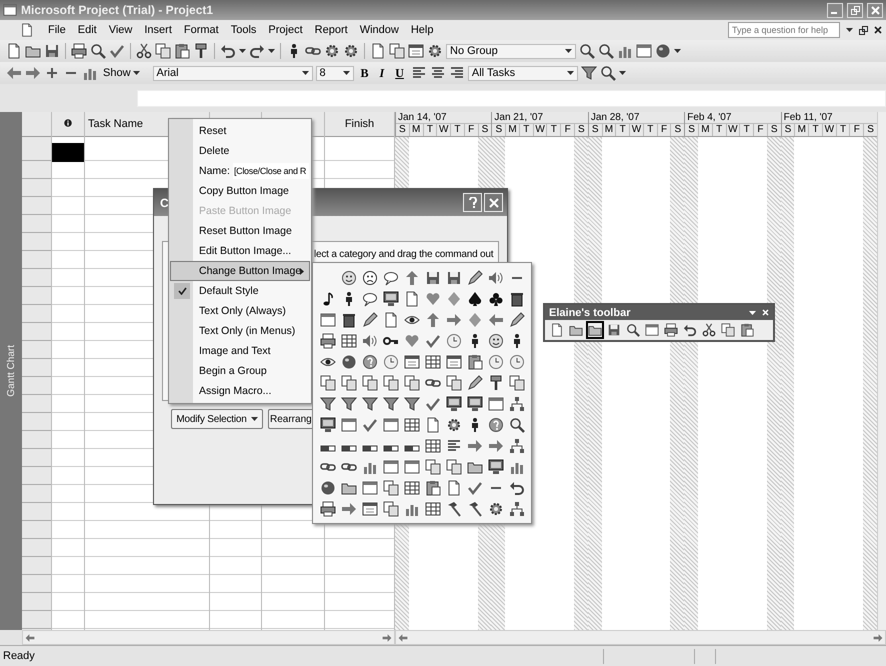 The width and height of the screenshot is (886, 666). Describe the element at coordinates (240, 271) in the screenshot. I see `menu-item: Change Button Image` at that location.